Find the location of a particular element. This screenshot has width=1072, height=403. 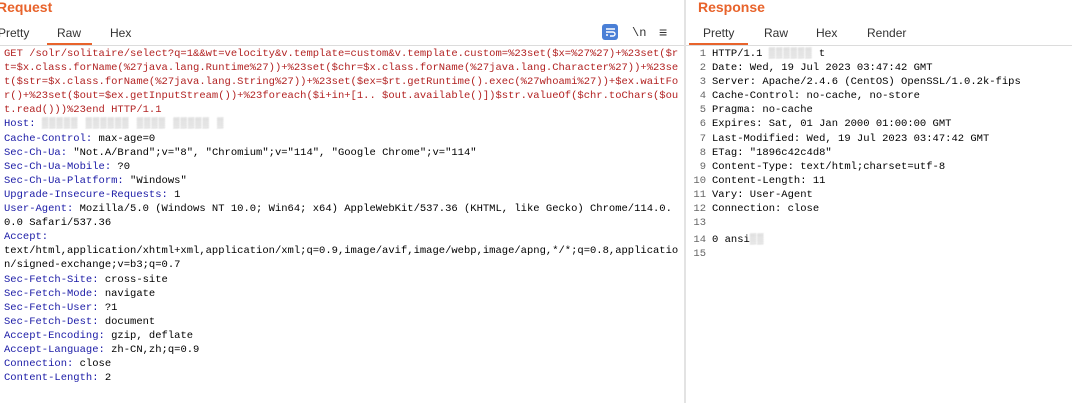

line-number: 5 is located at coordinates (702, 110).